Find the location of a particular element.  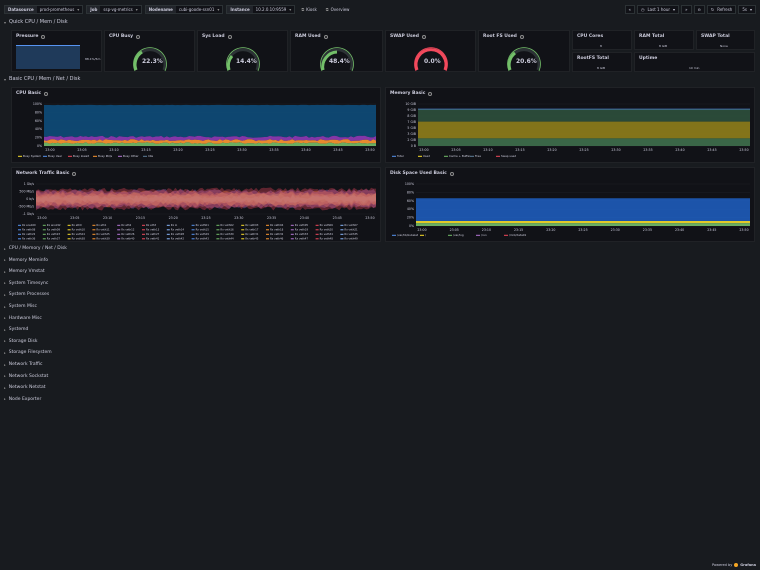

time-range-picker: ◷ Last 1 hour ▾ is located at coordinates (658, 9).